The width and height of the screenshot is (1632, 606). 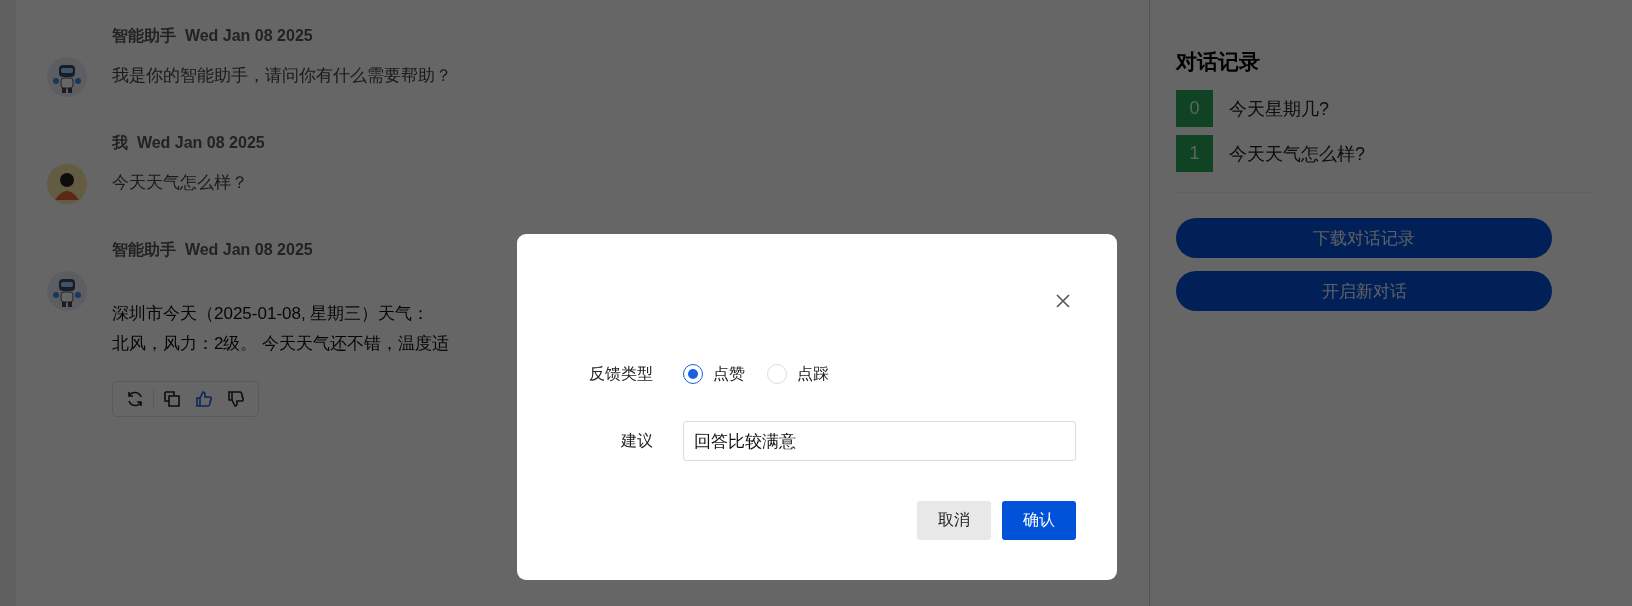 What do you see at coordinates (1384, 108) in the screenshot?
I see `history-item: 0 今天星期几?` at bounding box center [1384, 108].